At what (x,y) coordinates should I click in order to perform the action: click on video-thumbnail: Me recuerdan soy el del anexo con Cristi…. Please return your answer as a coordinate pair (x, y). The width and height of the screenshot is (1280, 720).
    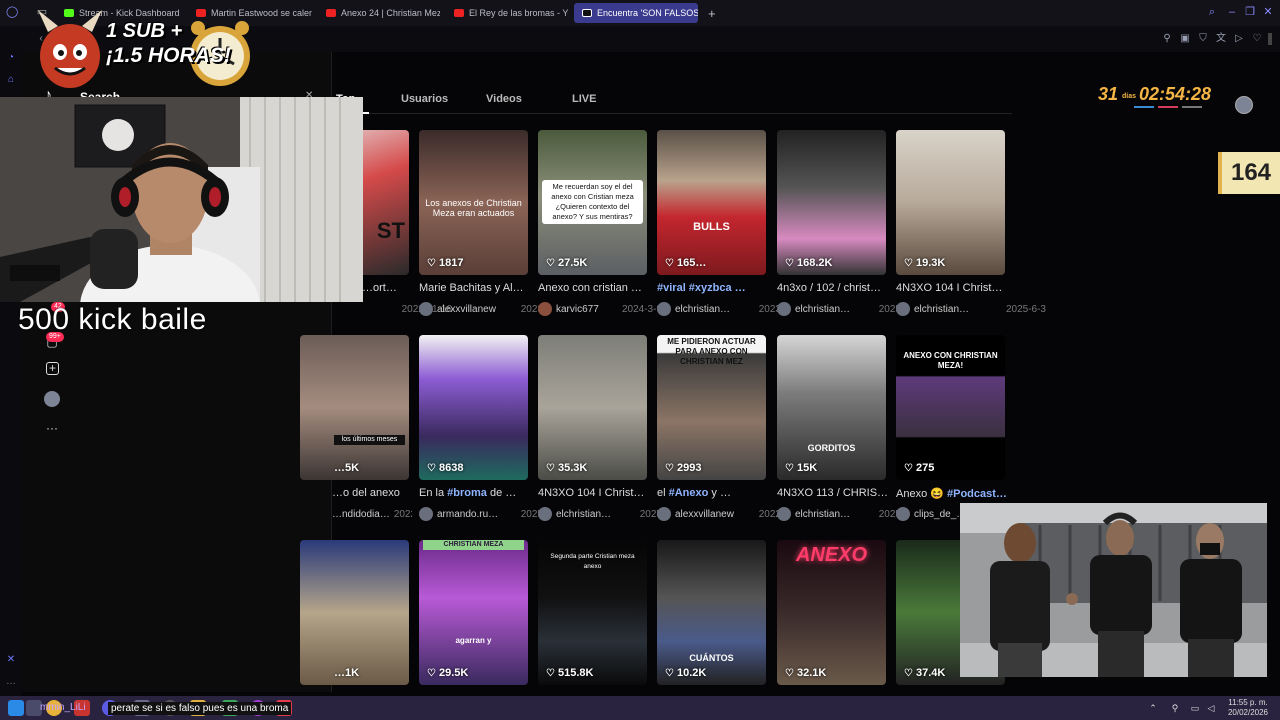
    Looking at the image, I should click on (592, 202).